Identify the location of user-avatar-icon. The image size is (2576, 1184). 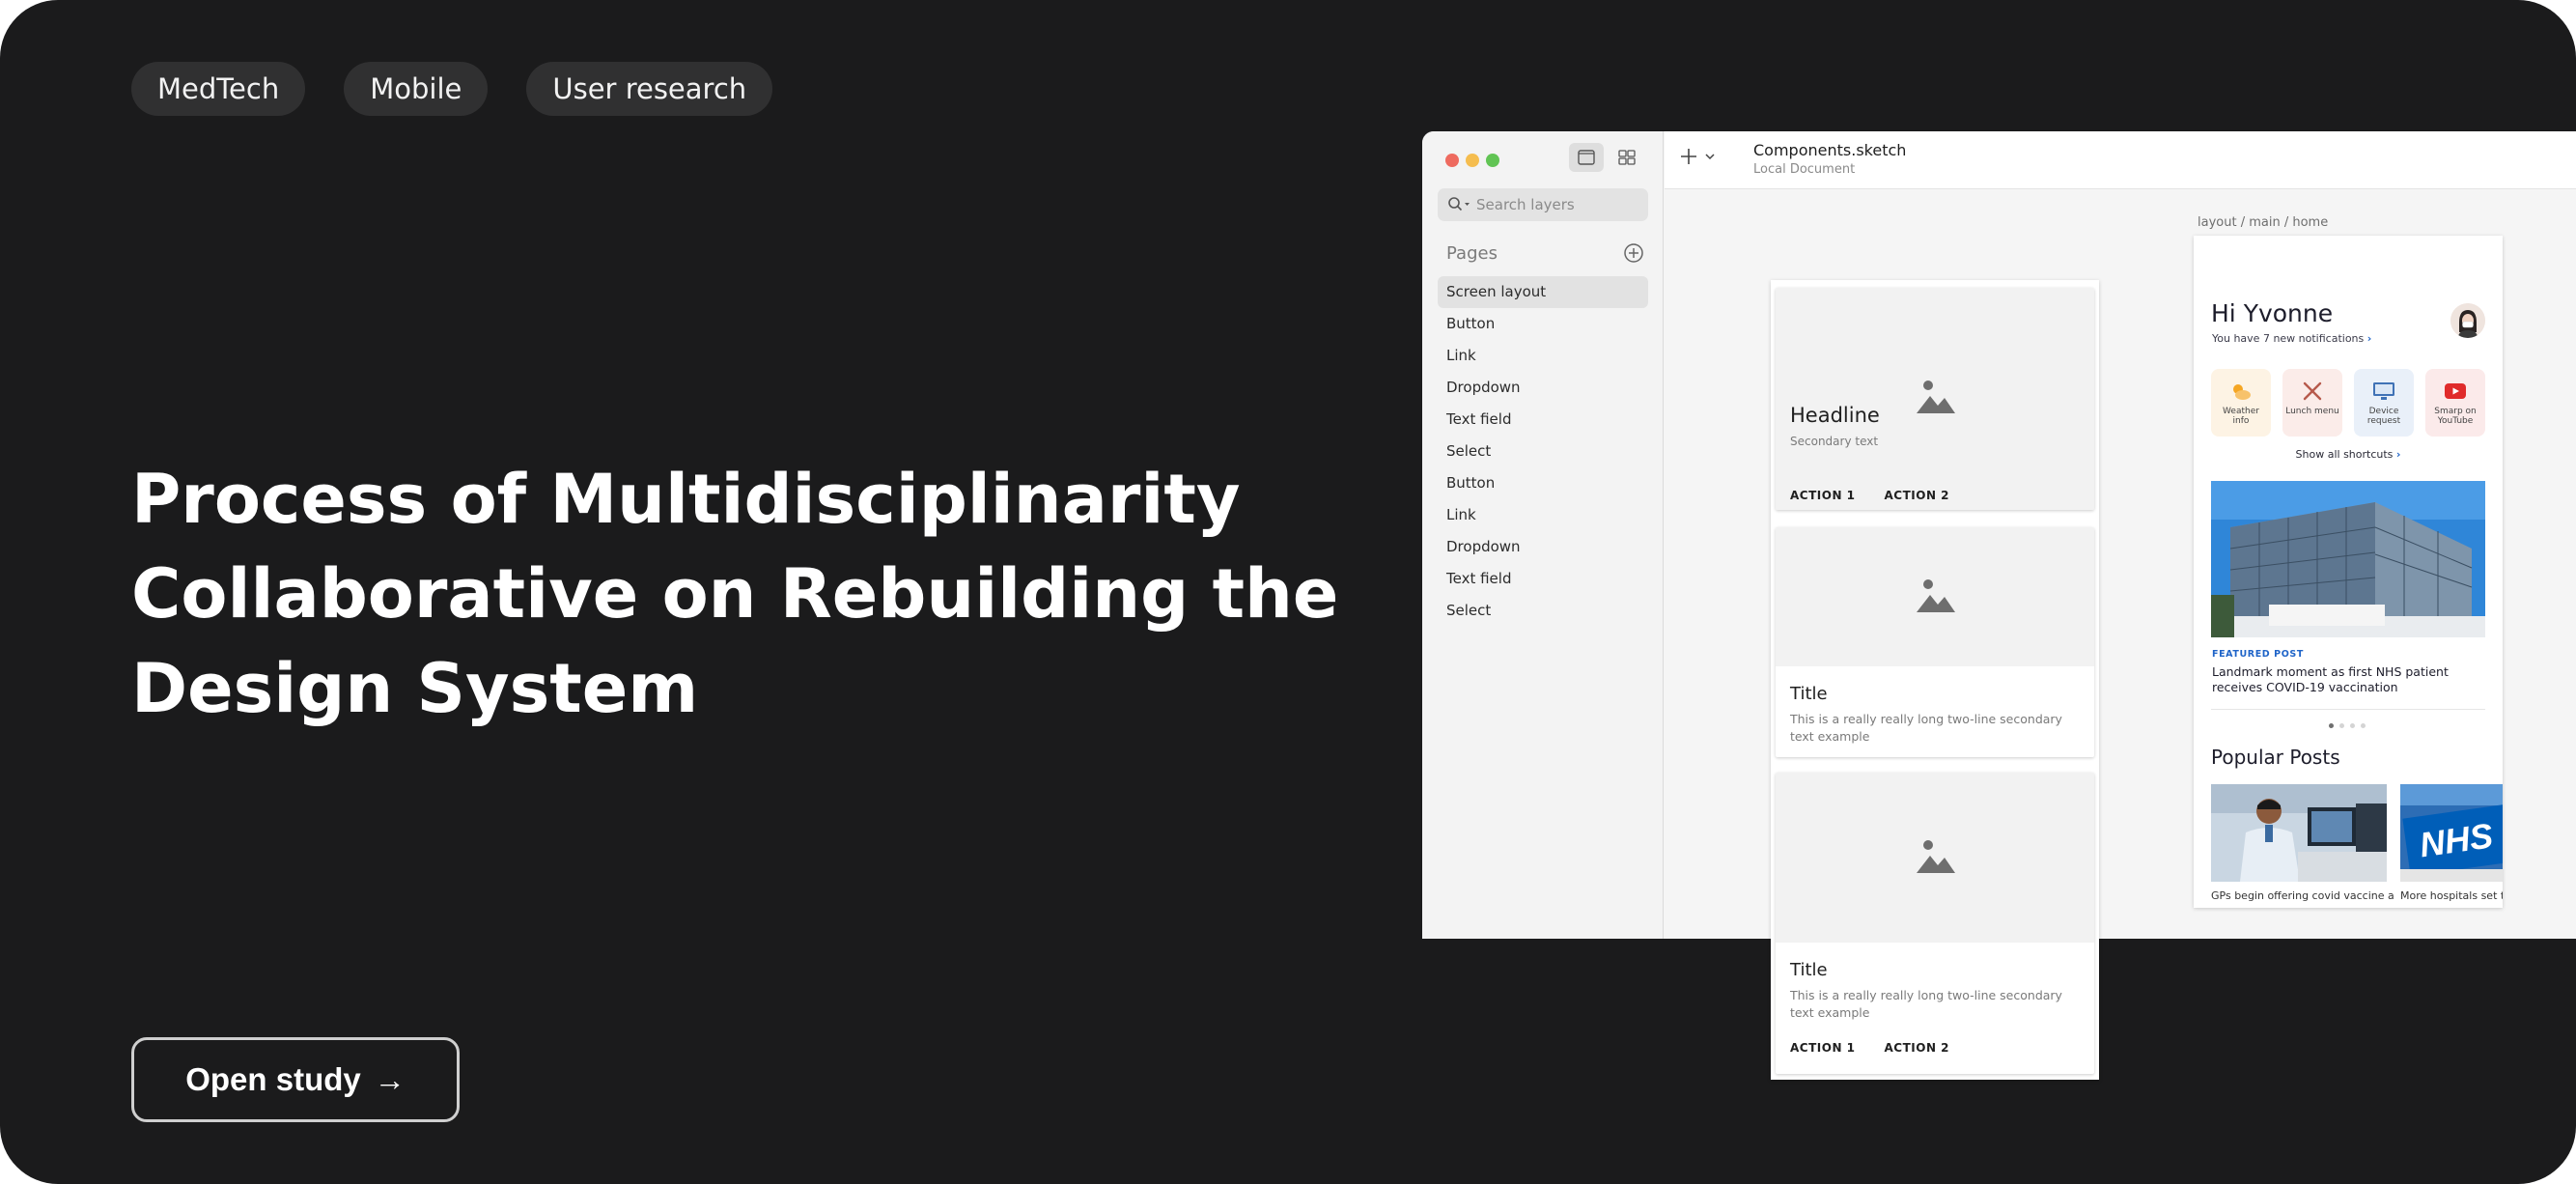
(2468, 320).